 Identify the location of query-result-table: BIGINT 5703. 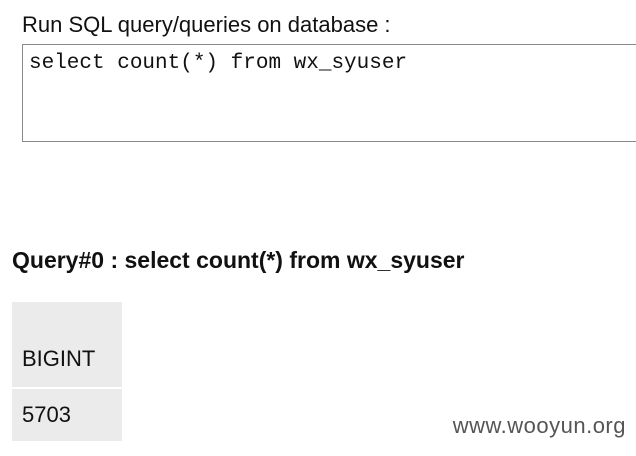
(67, 371).